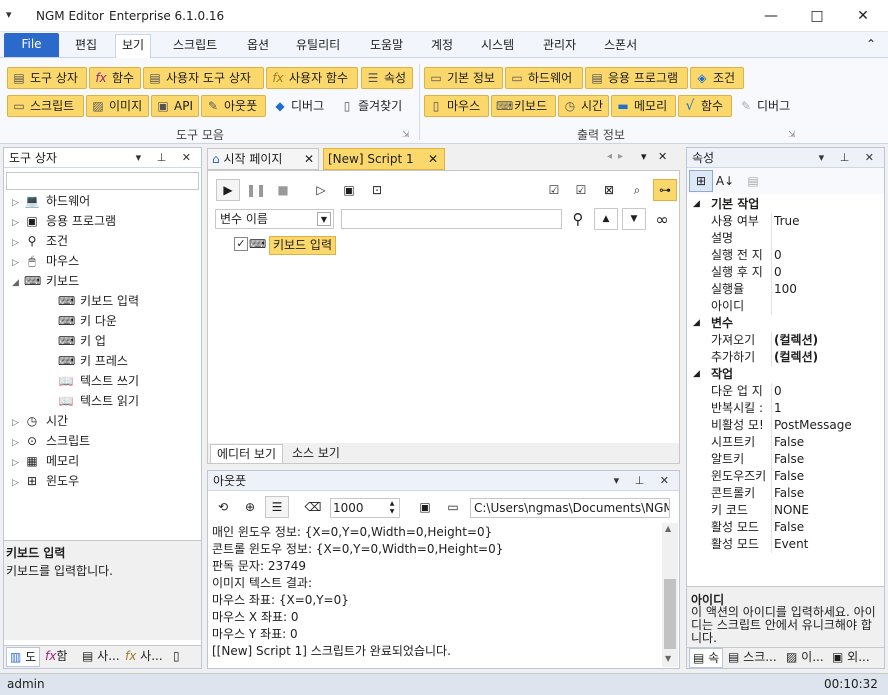 The image size is (888, 695). What do you see at coordinates (318, 47) in the screenshot?
I see `menu-utility: 유틸리티` at bounding box center [318, 47].